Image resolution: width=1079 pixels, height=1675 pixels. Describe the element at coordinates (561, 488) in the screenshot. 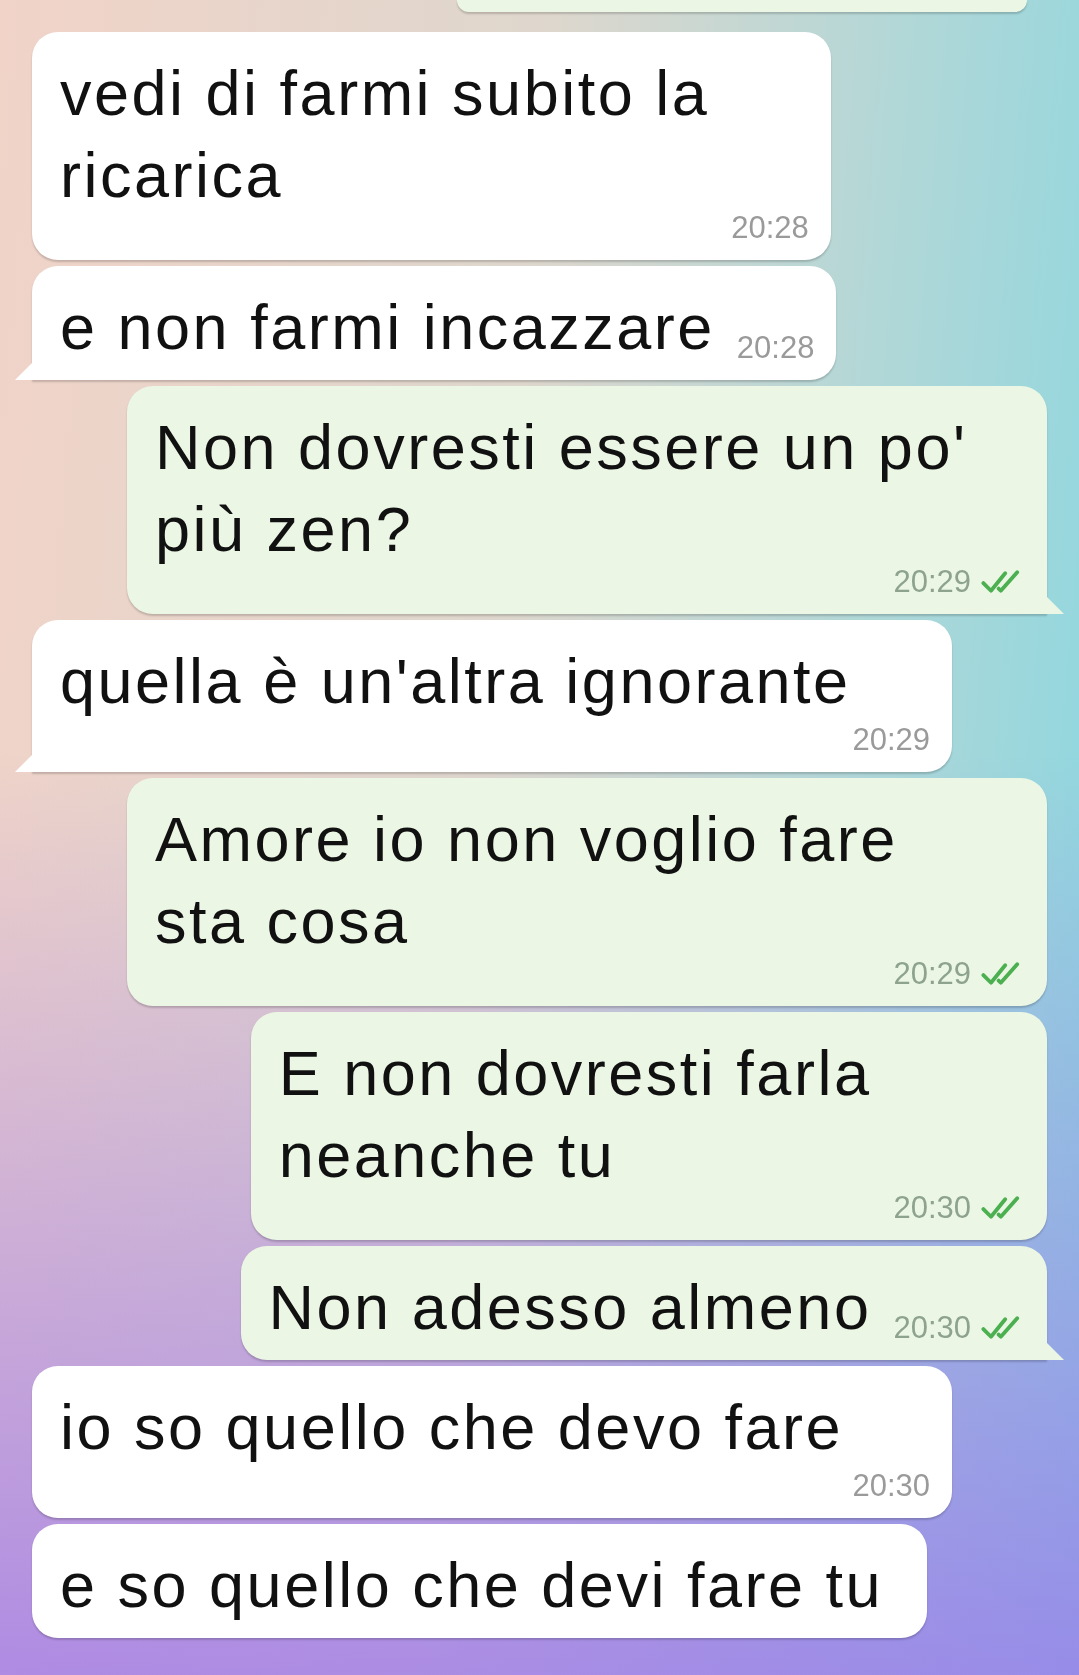

I see `message-text: Non dovresti essere un po' più zen?` at that location.